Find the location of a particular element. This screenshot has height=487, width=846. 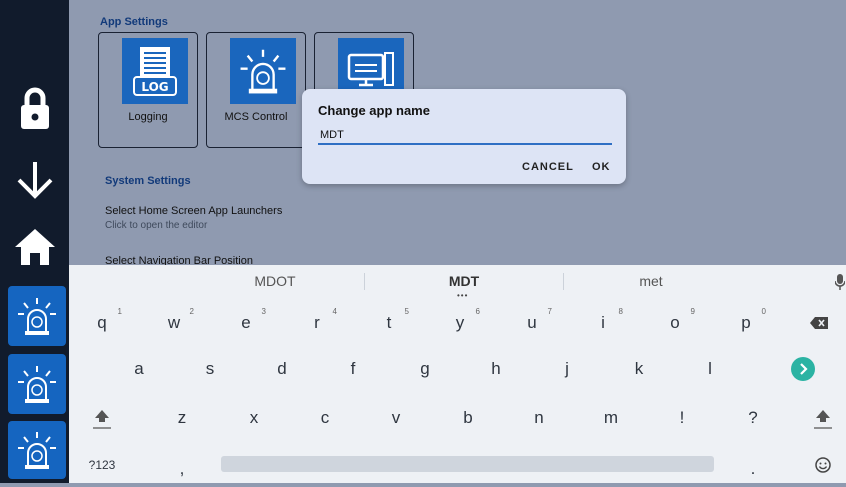

key-y: y6 is located at coordinates (460, 323).